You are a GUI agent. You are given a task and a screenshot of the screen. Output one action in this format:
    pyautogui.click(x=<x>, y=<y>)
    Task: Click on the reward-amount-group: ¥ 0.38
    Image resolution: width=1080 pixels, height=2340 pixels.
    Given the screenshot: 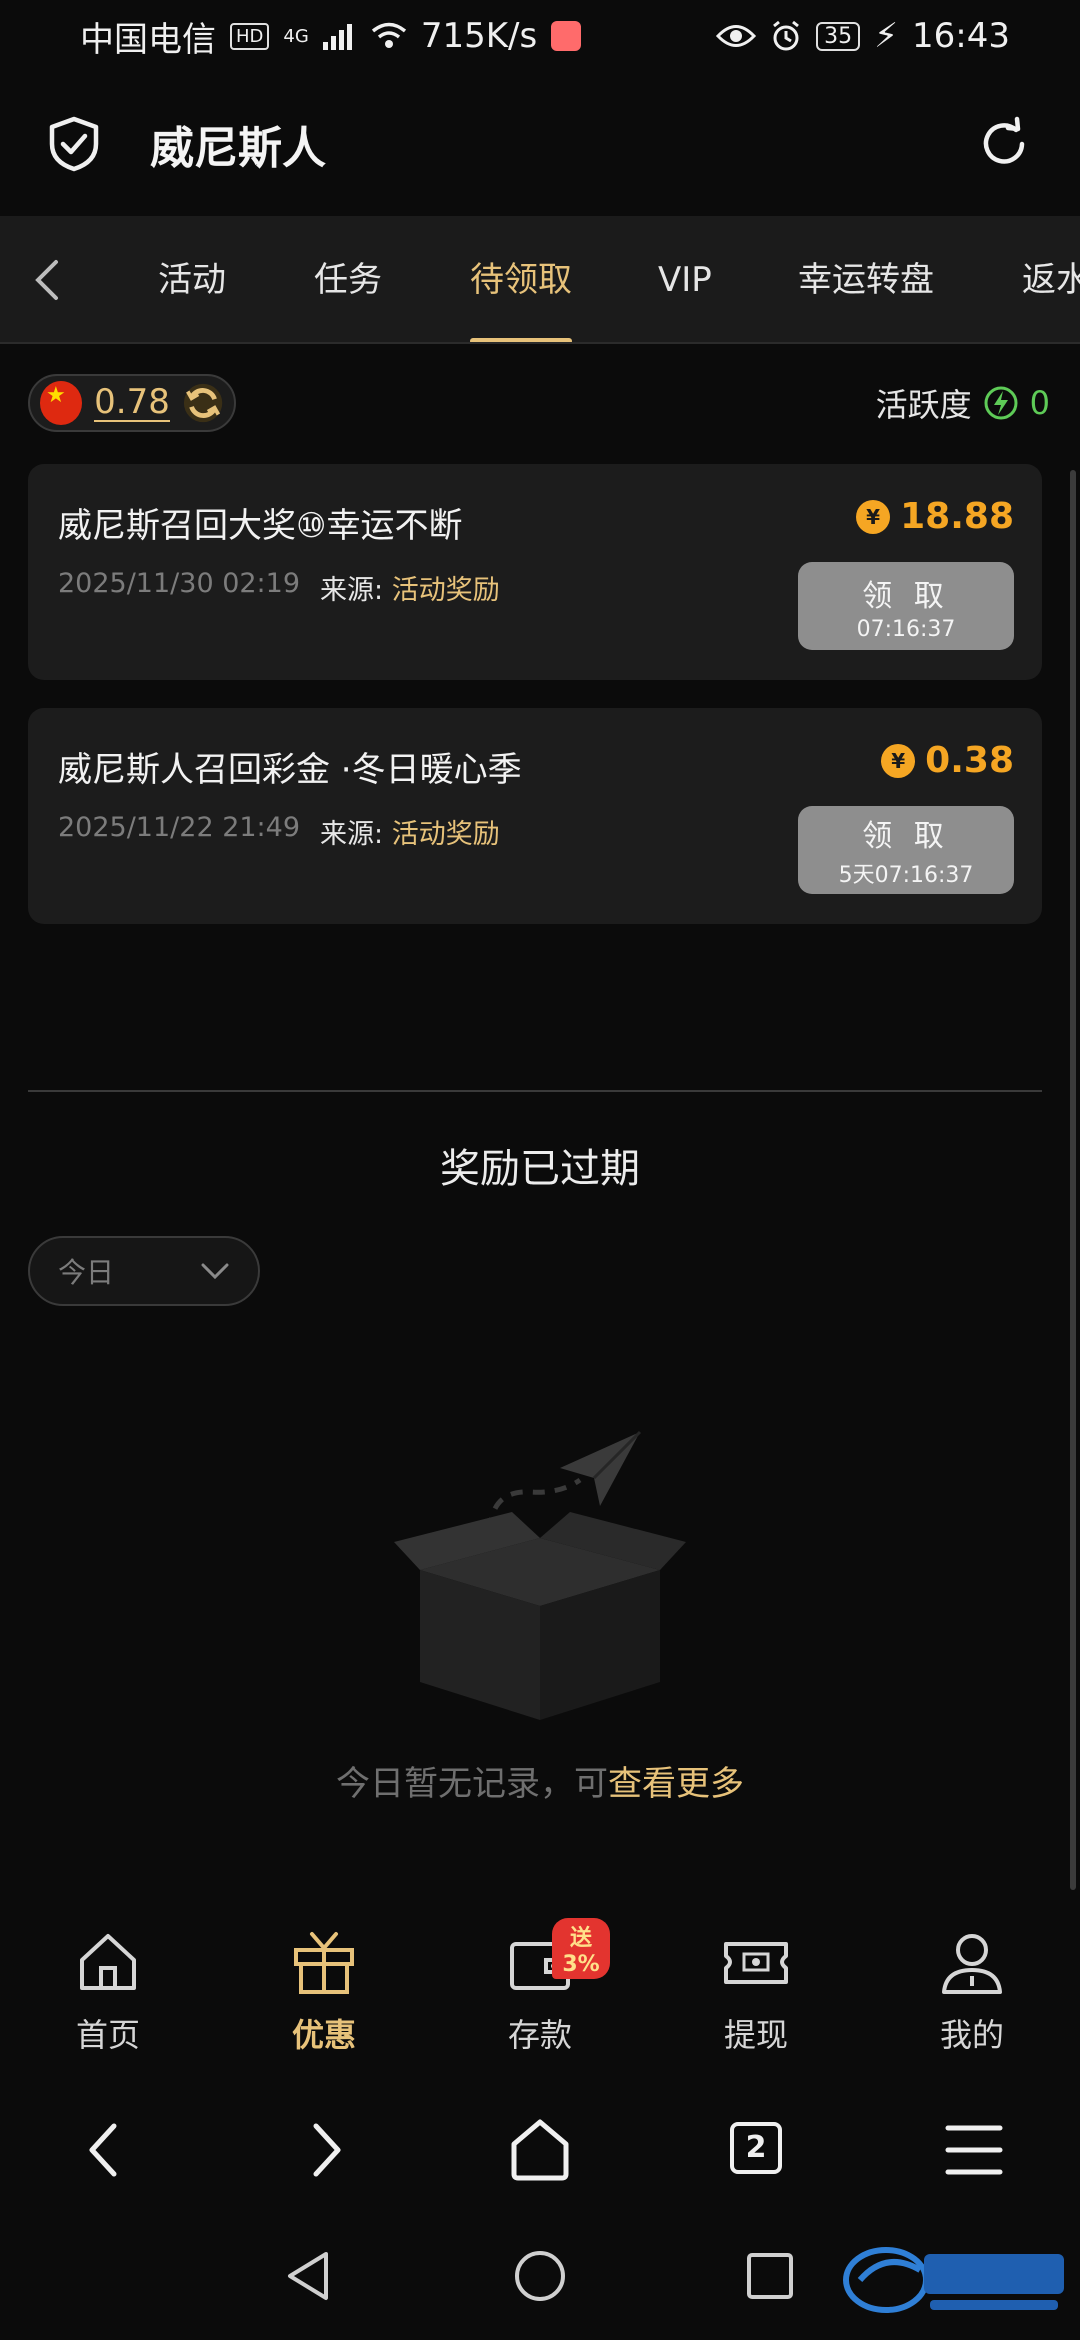 What is the action you would take?
    pyautogui.click(x=947, y=760)
    